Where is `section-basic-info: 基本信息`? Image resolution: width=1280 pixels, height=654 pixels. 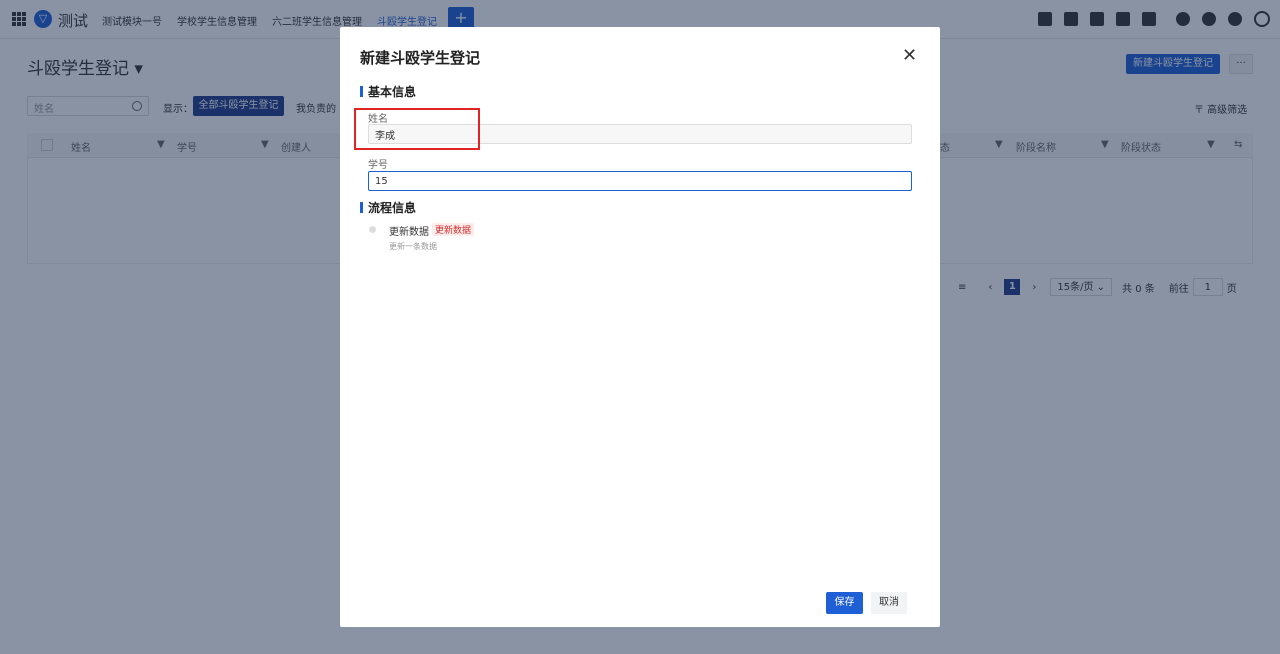
section-basic-info: 基本信息 is located at coordinates (388, 91).